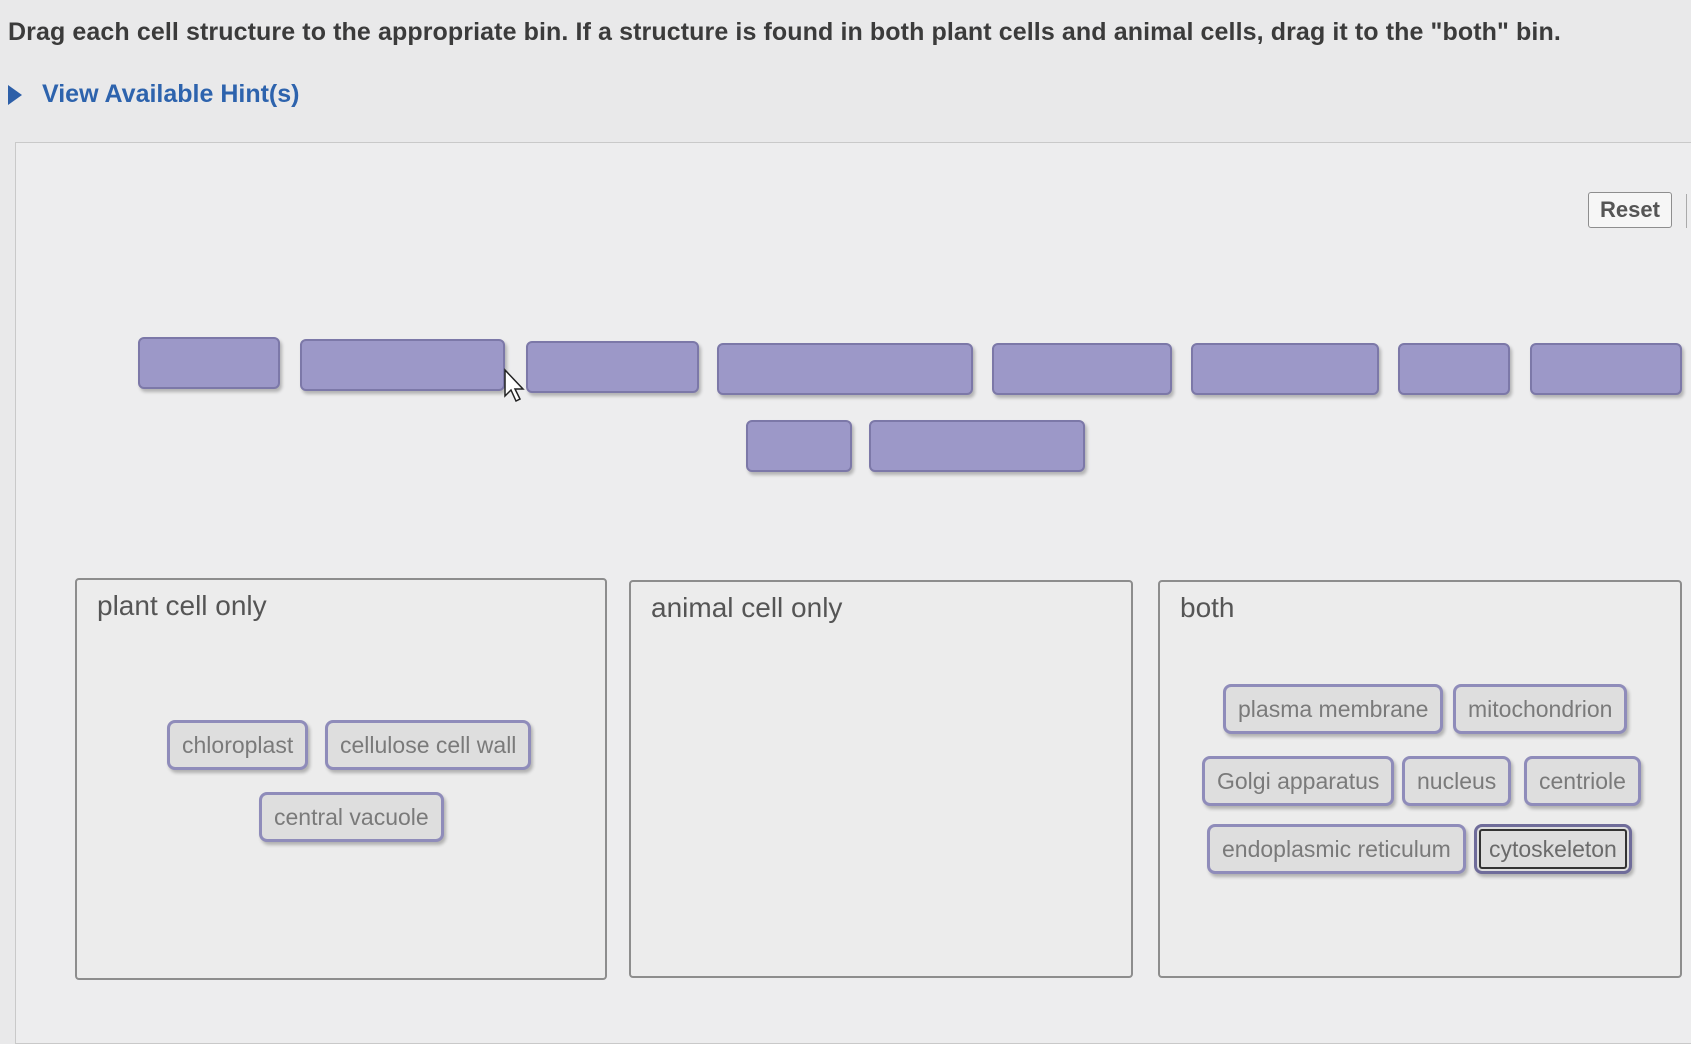  Describe the element at coordinates (1336, 849) in the screenshot. I see `chip-endoplasmic-reticulum: endoplasmic reticulum` at that location.